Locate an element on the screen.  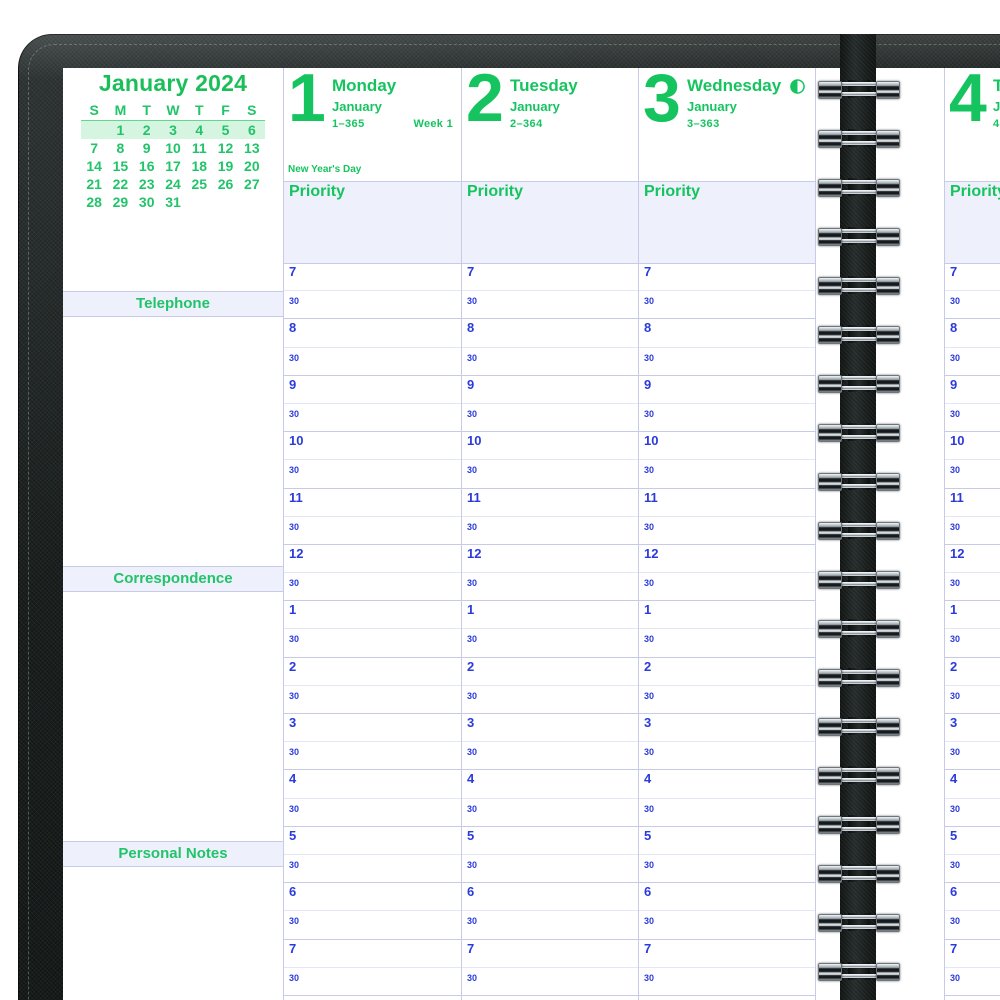
calendar-day-cell: 6 is located at coordinates (251, 129).